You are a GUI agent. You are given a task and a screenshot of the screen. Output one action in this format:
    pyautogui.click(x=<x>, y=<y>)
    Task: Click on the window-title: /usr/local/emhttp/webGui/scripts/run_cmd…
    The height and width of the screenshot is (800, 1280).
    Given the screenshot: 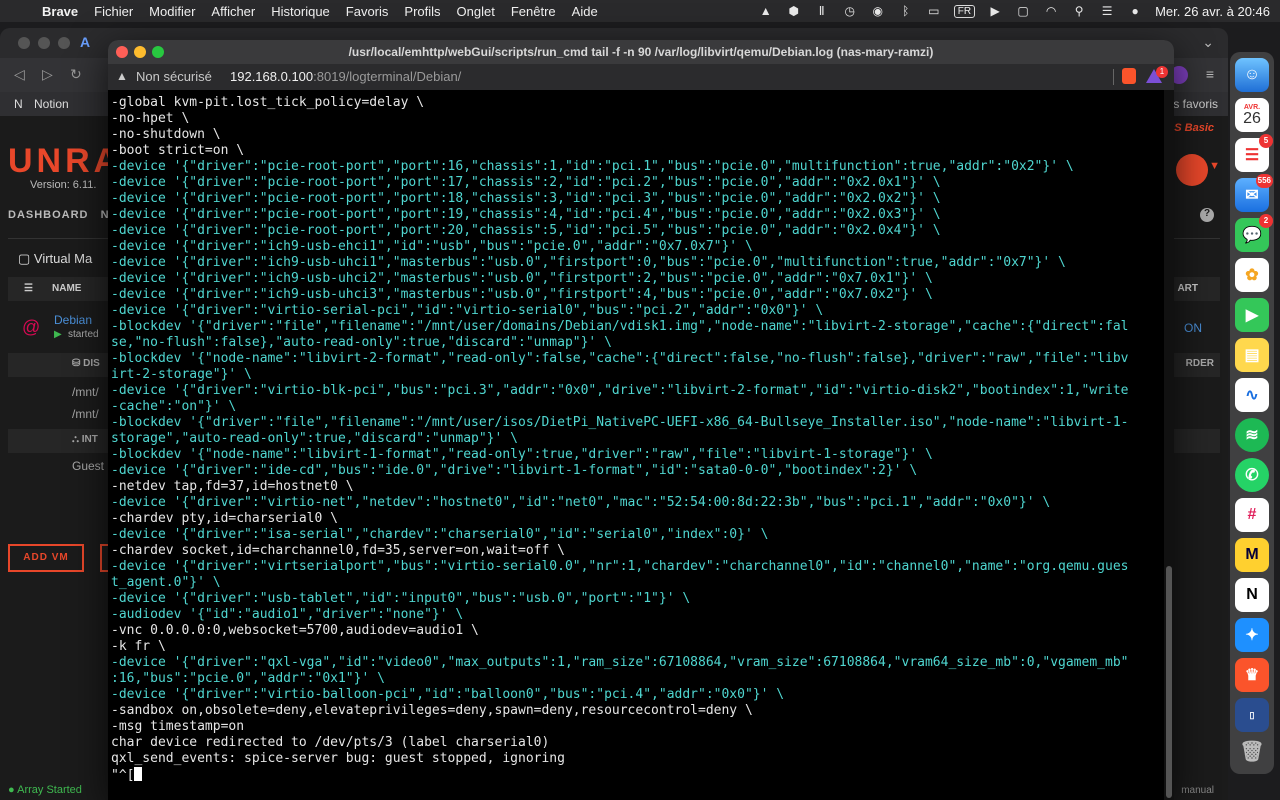 What is the action you would take?
    pyautogui.click(x=641, y=52)
    